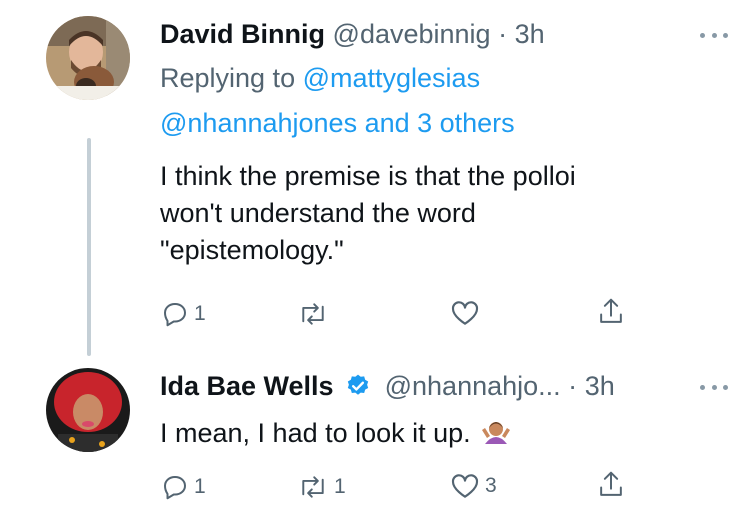 This screenshot has width=750, height=520. Describe the element at coordinates (228, 78) in the screenshot. I see `replying-prefix: Replying to` at that location.